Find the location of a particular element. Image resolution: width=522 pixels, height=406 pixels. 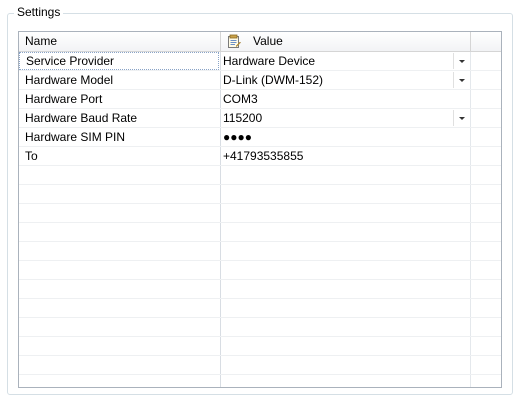

grid-header: Name Value is located at coordinates (260, 42).